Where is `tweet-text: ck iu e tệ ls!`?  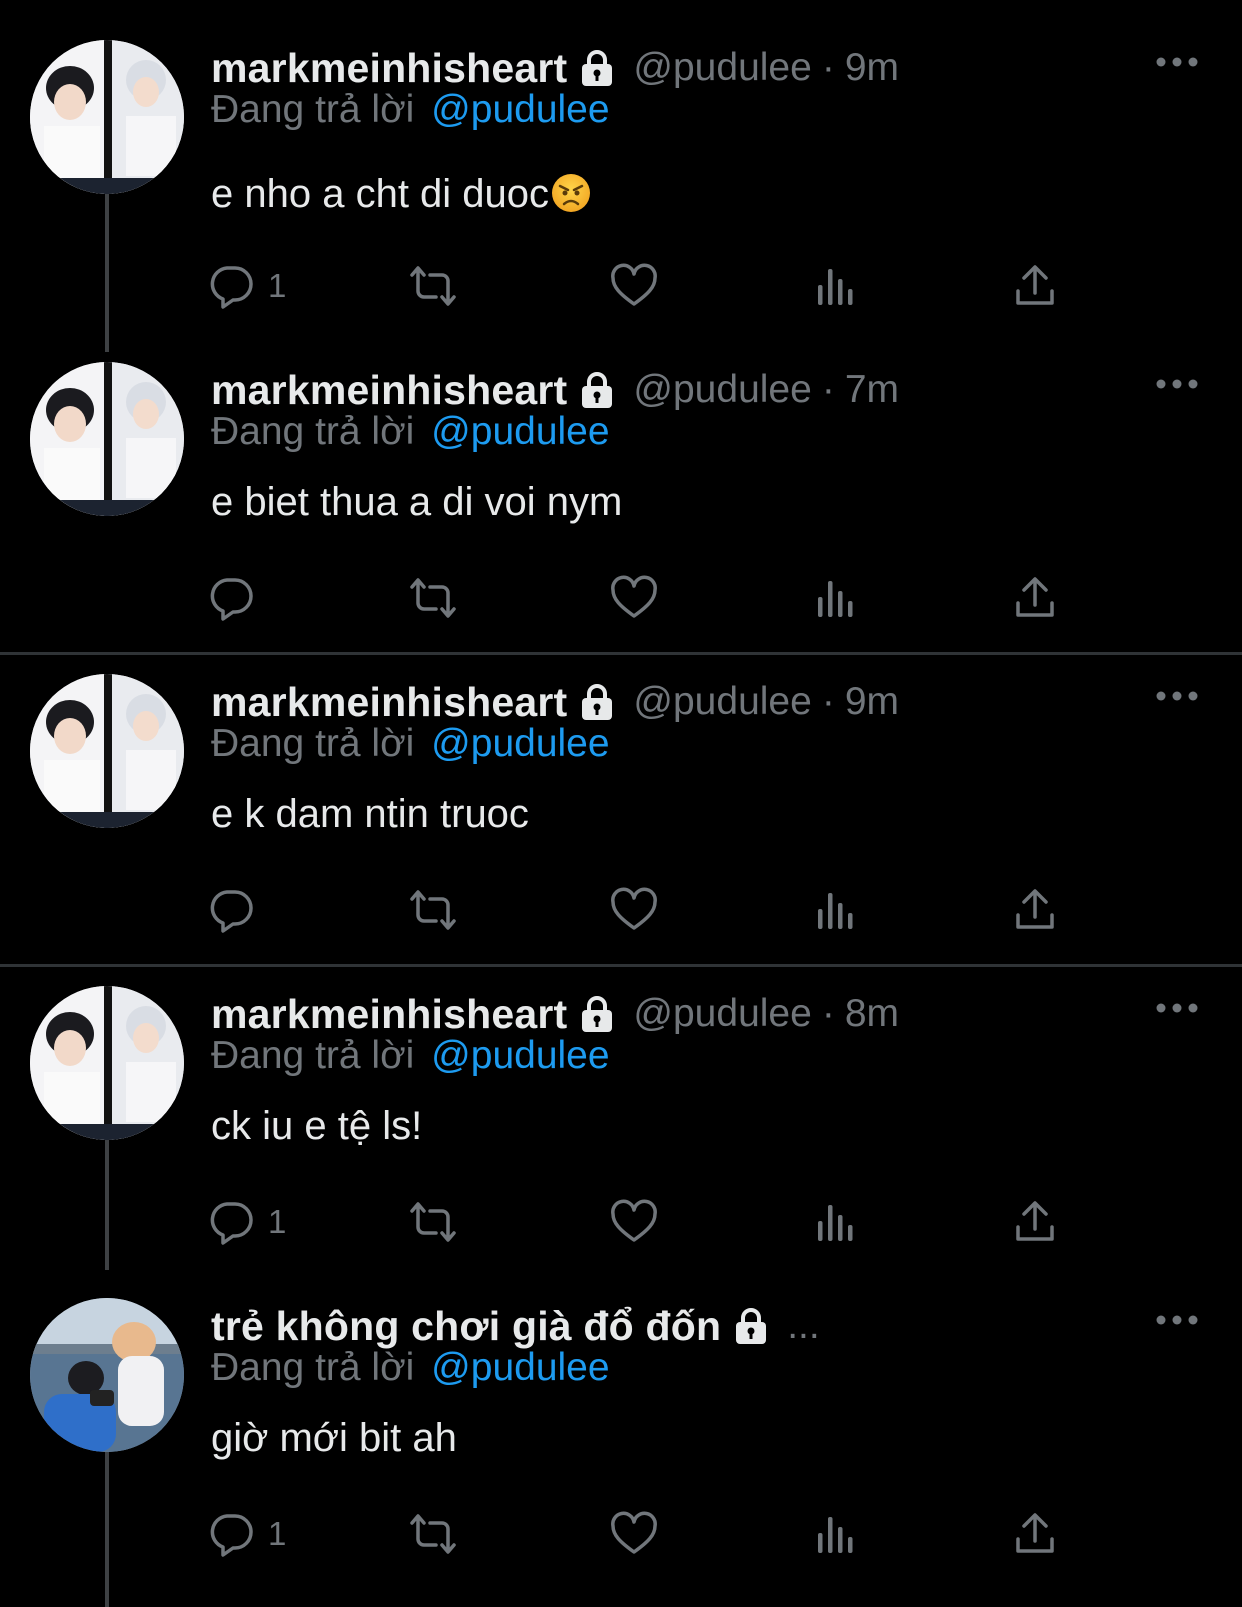
tweet-text: ck iu e tệ ls! is located at coordinates (316, 1126).